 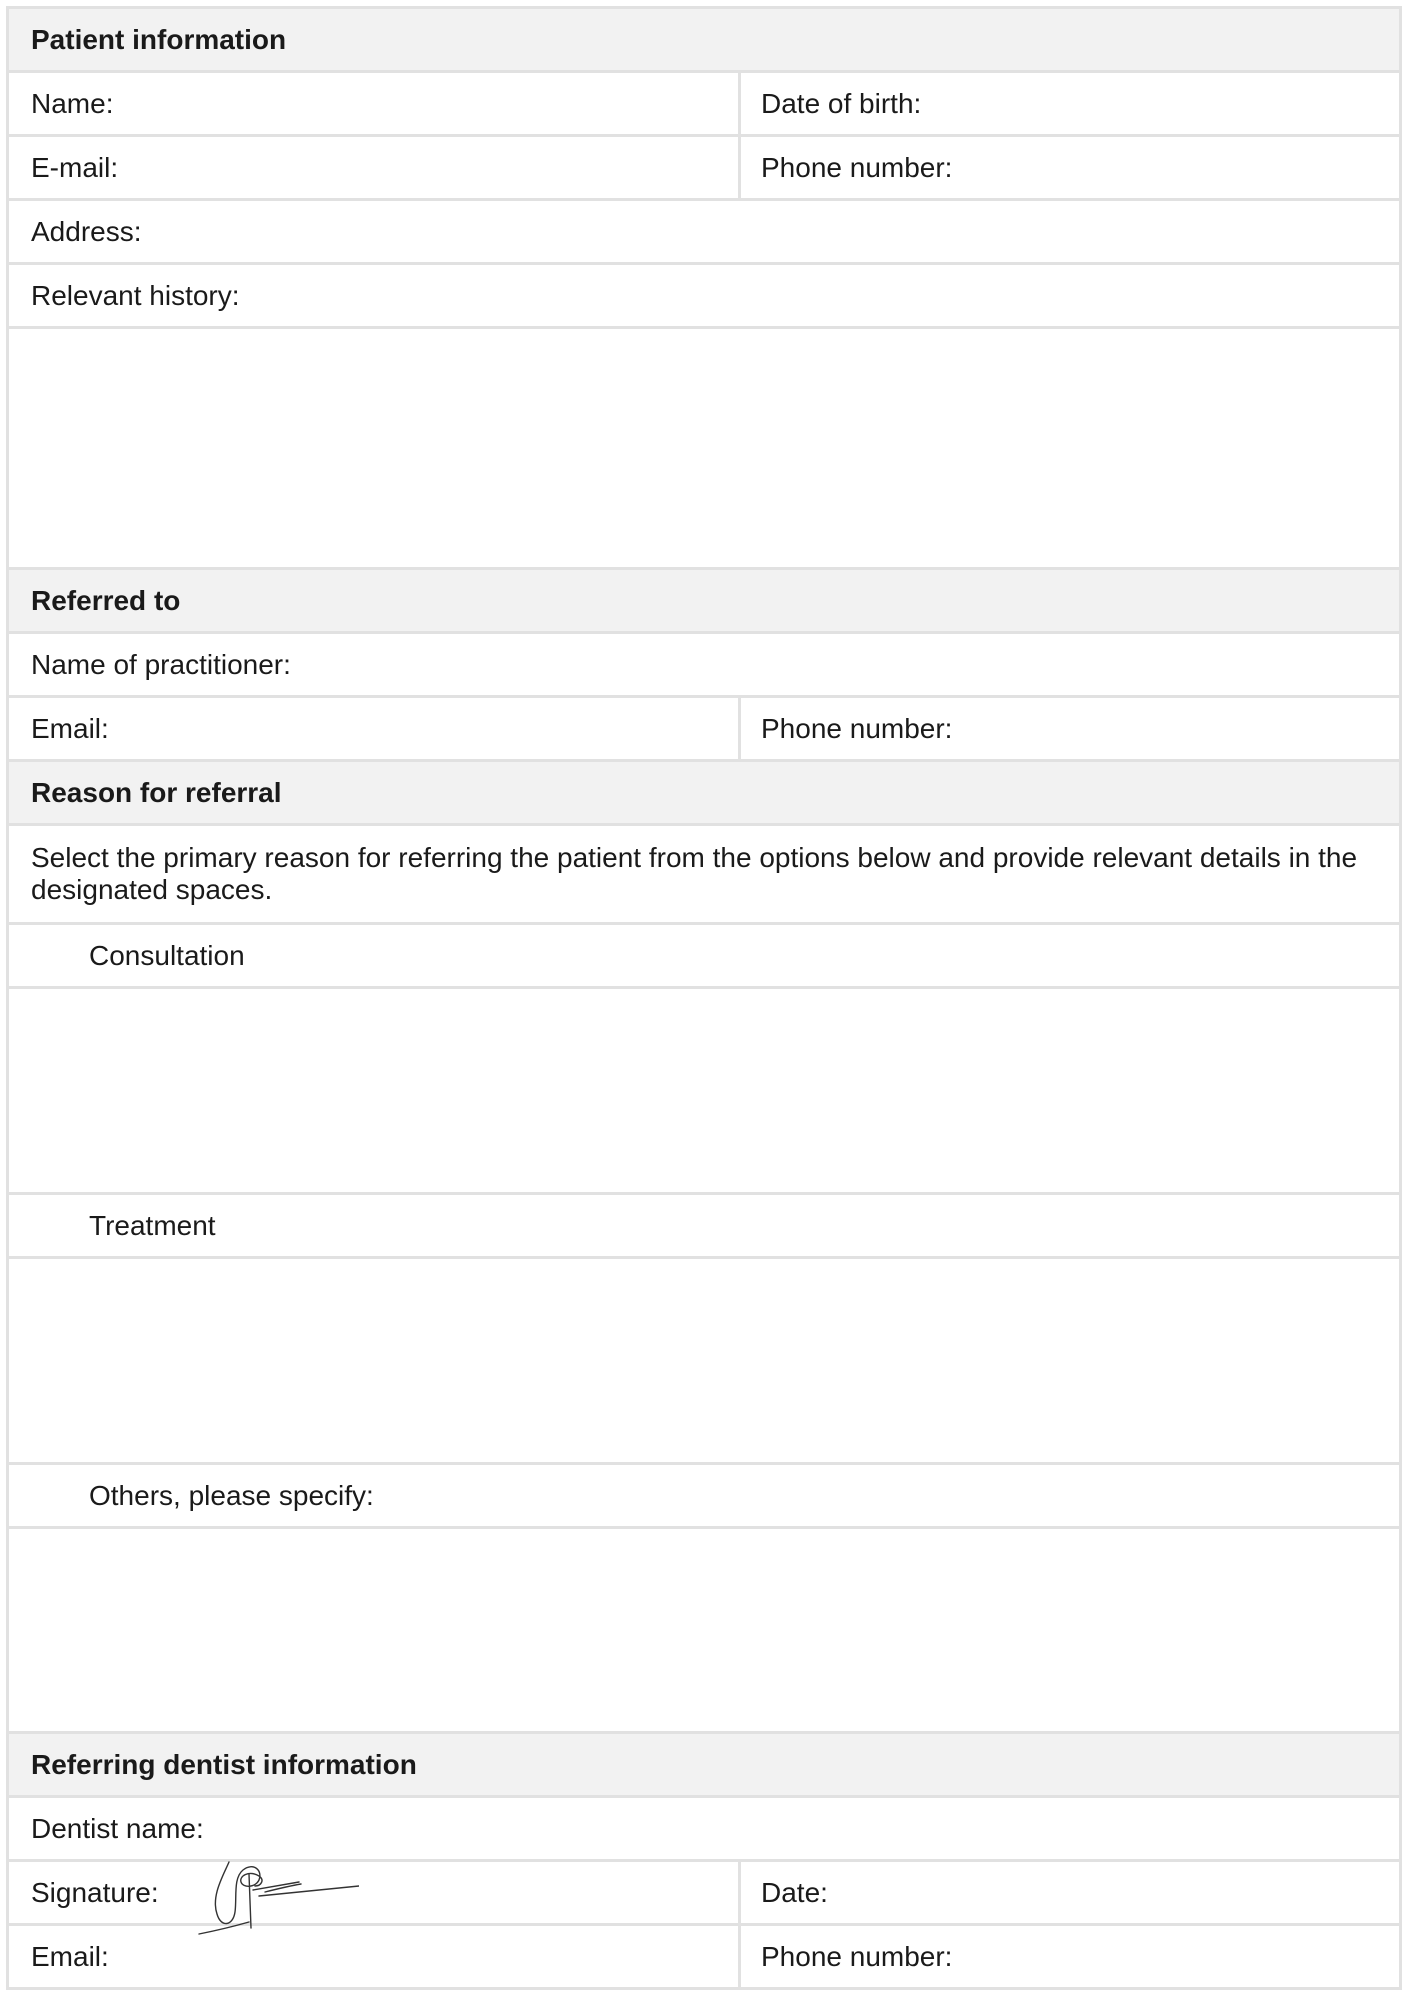 I want to click on option-treatment: Treatment, so click(x=704, y=1225).